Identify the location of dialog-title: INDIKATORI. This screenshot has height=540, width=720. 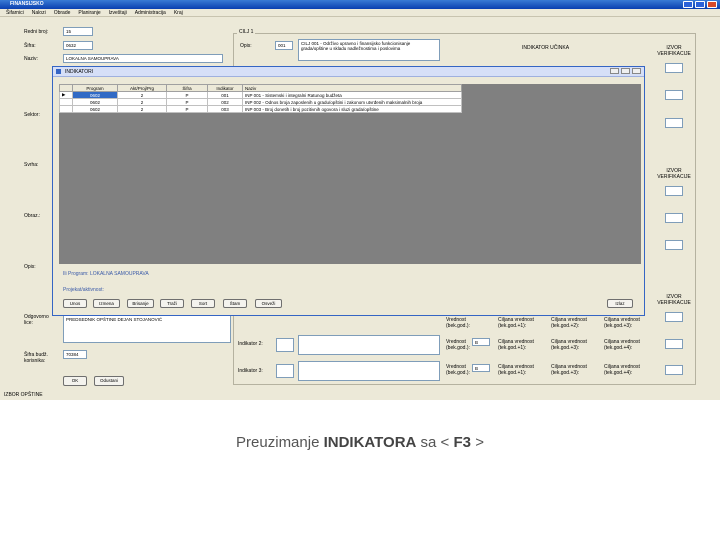
(79, 72).